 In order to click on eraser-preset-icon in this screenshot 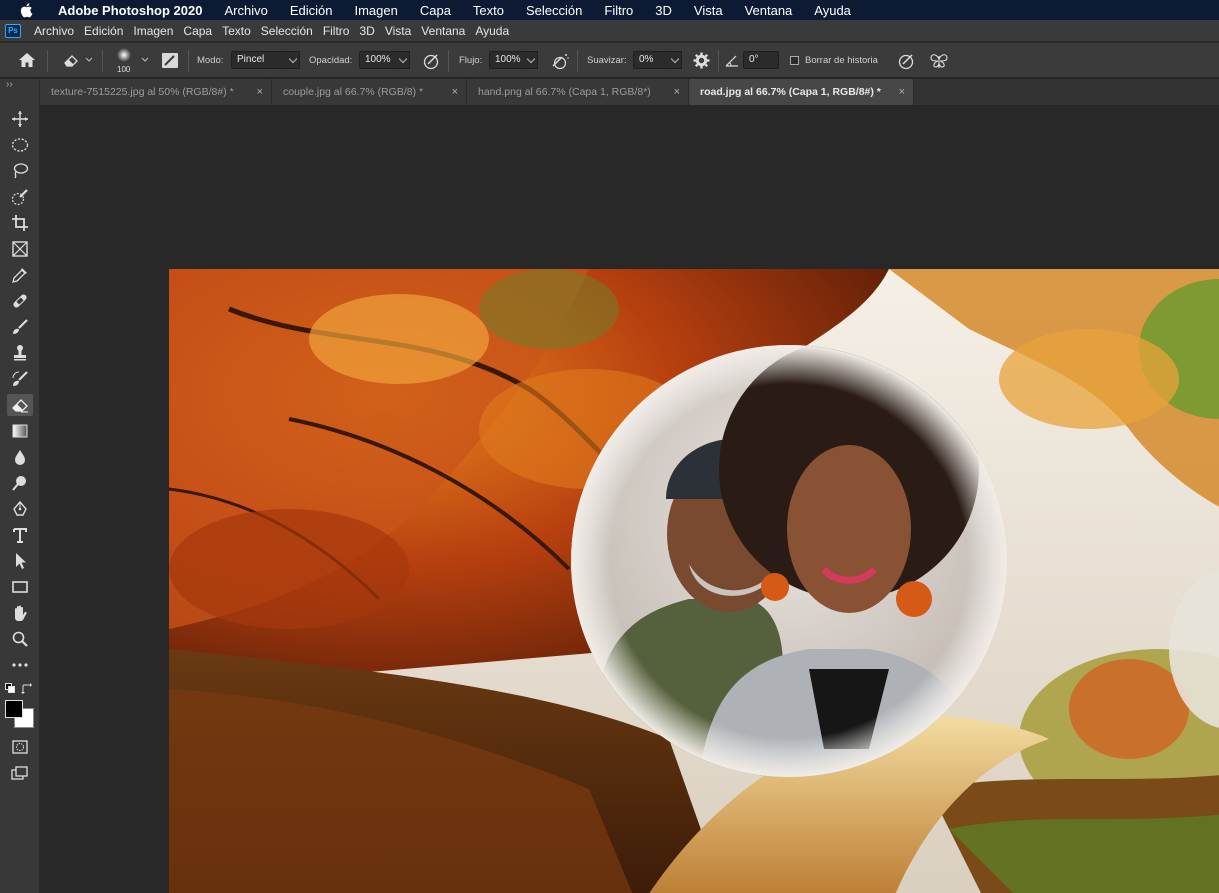, I will do `click(71, 60)`.